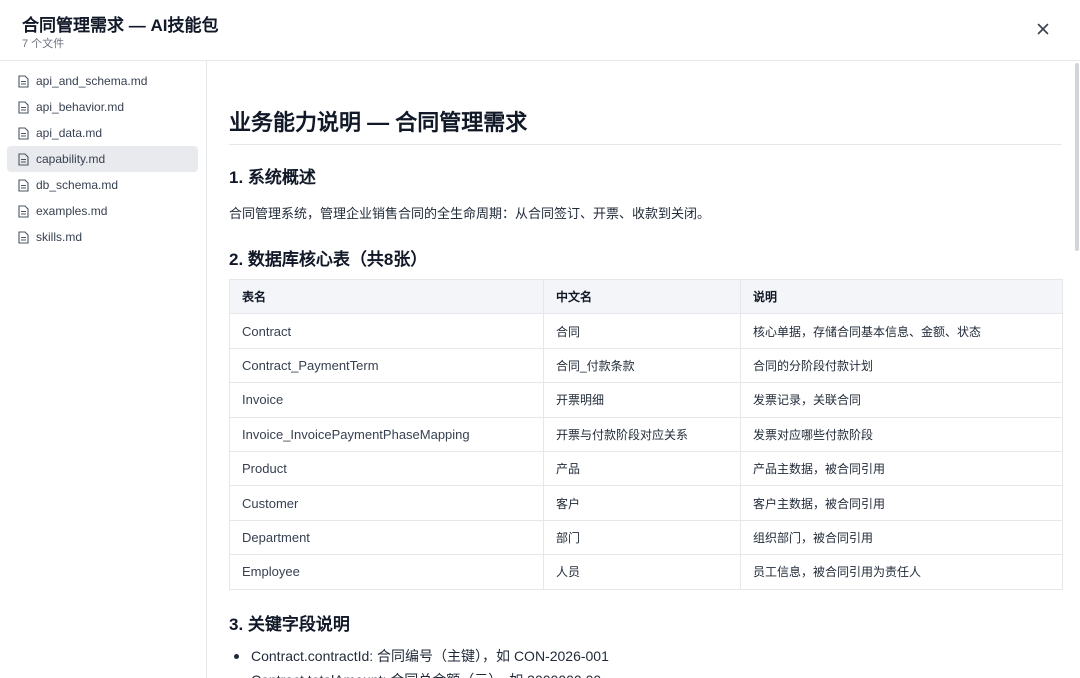 This screenshot has height=678, width=1080. What do you see at coordinates (642, 468) in the screenshot?
I see `table-cell: 产品` at bounding box center [642, 468].